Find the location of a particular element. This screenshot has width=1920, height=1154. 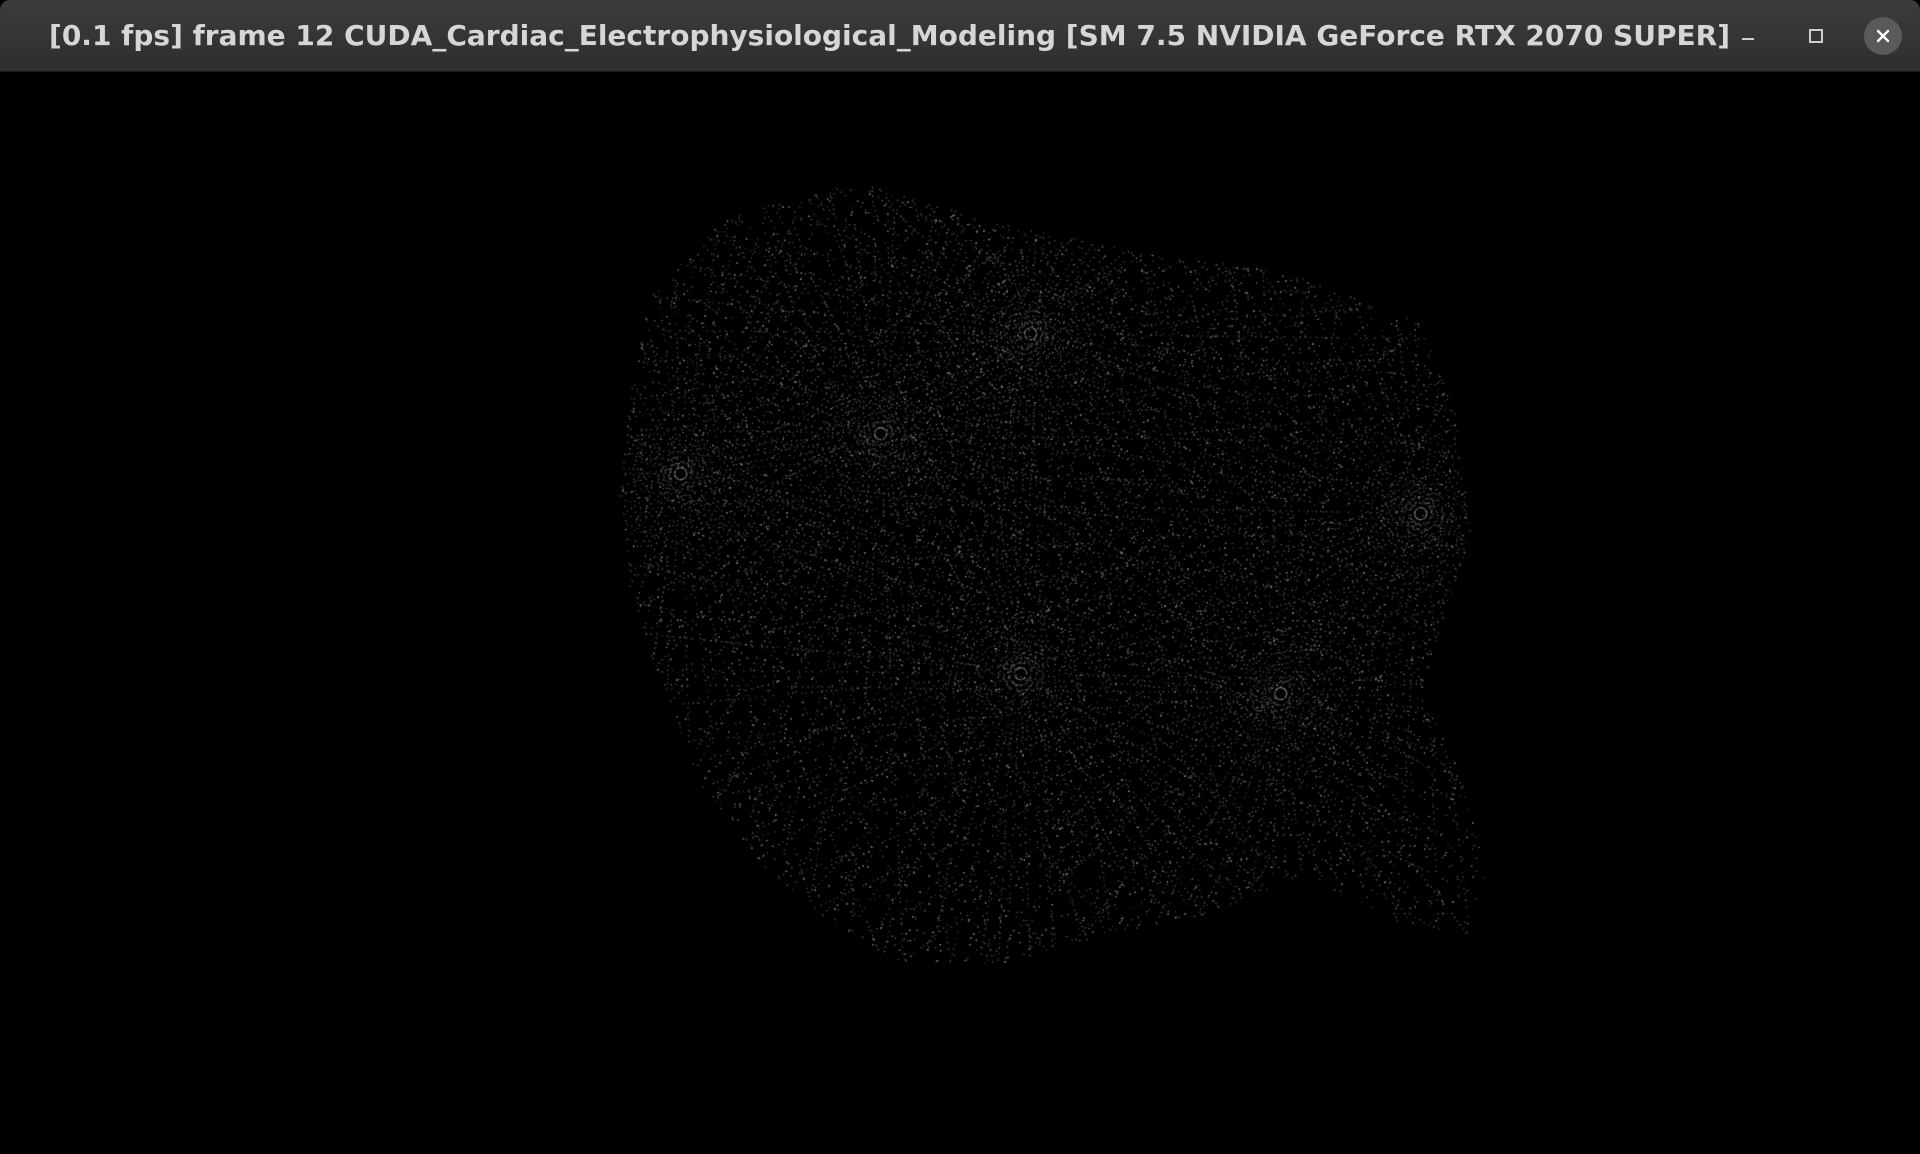

close-icon is located at coordinates (1883, 36).